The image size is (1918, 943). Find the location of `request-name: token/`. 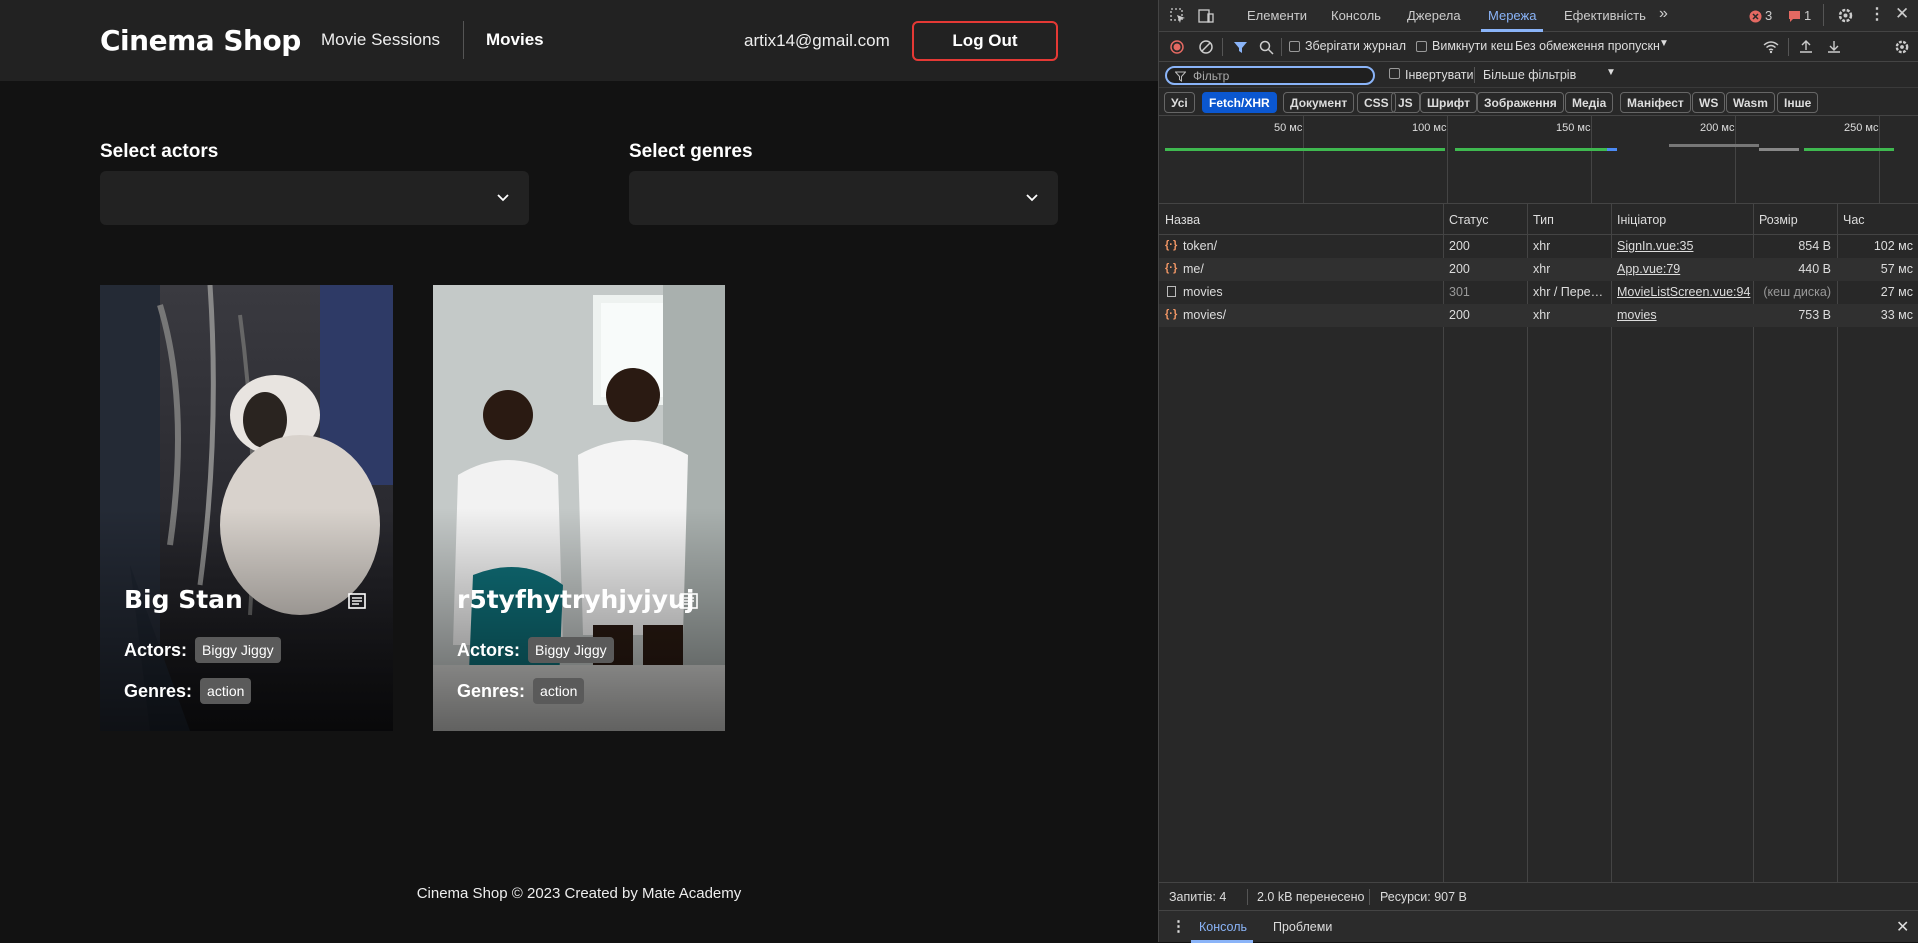

request-name: token/ is located at coordinates (1310, 246).